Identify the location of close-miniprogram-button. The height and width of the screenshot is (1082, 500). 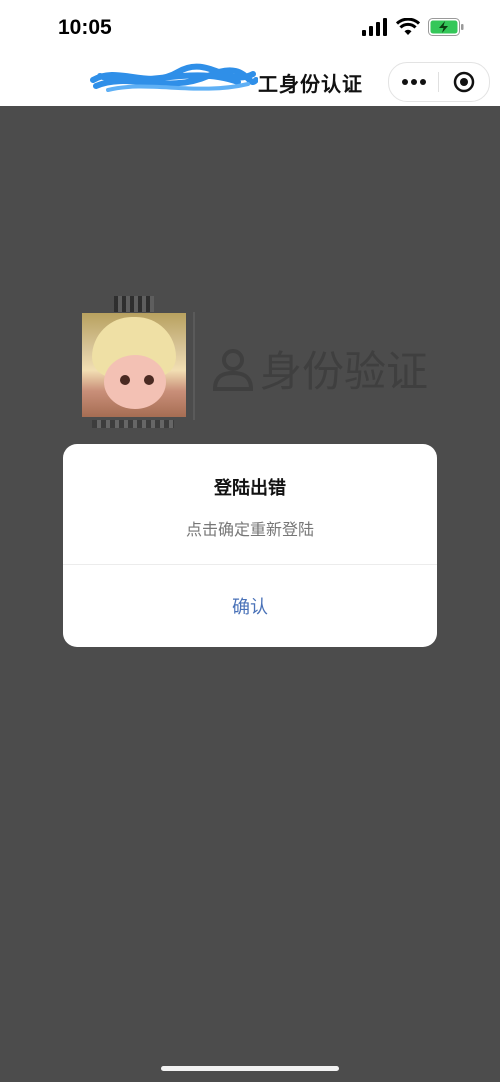
(463, 82).